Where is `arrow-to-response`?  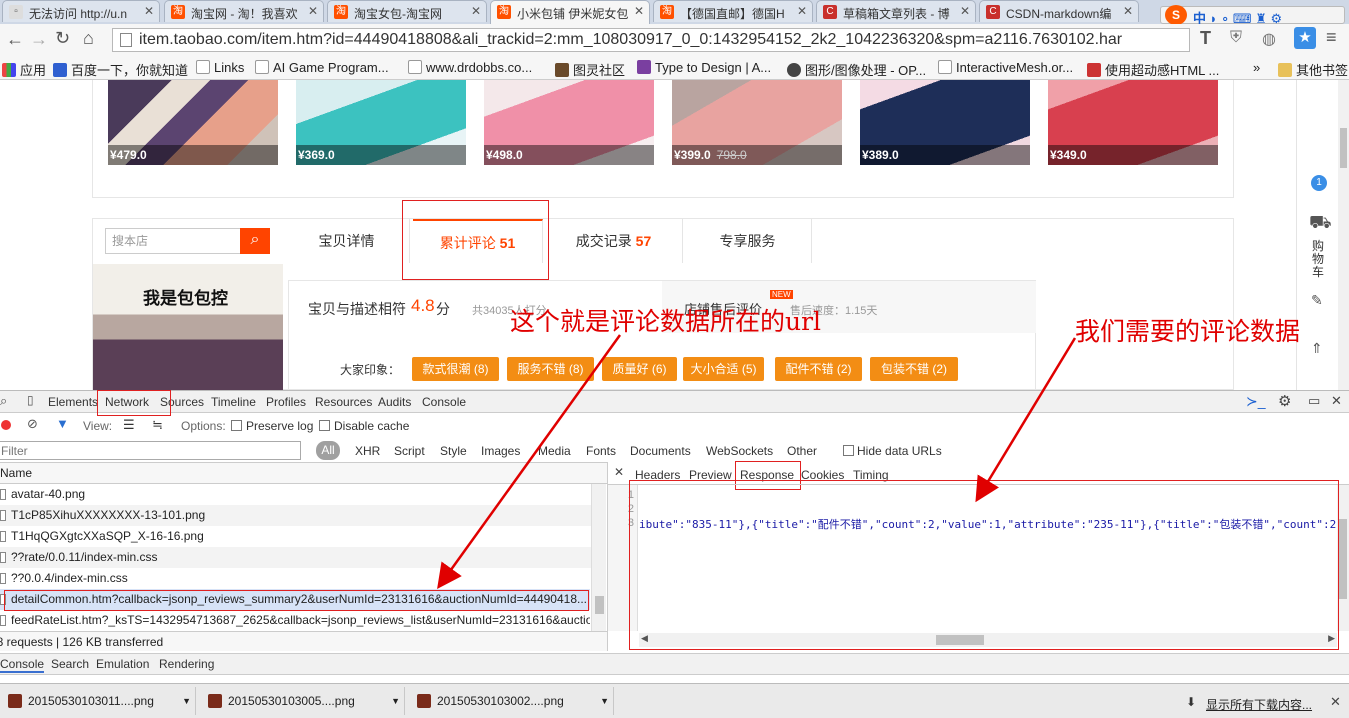 arrow-to-response is located at coordinates (1026, 420).